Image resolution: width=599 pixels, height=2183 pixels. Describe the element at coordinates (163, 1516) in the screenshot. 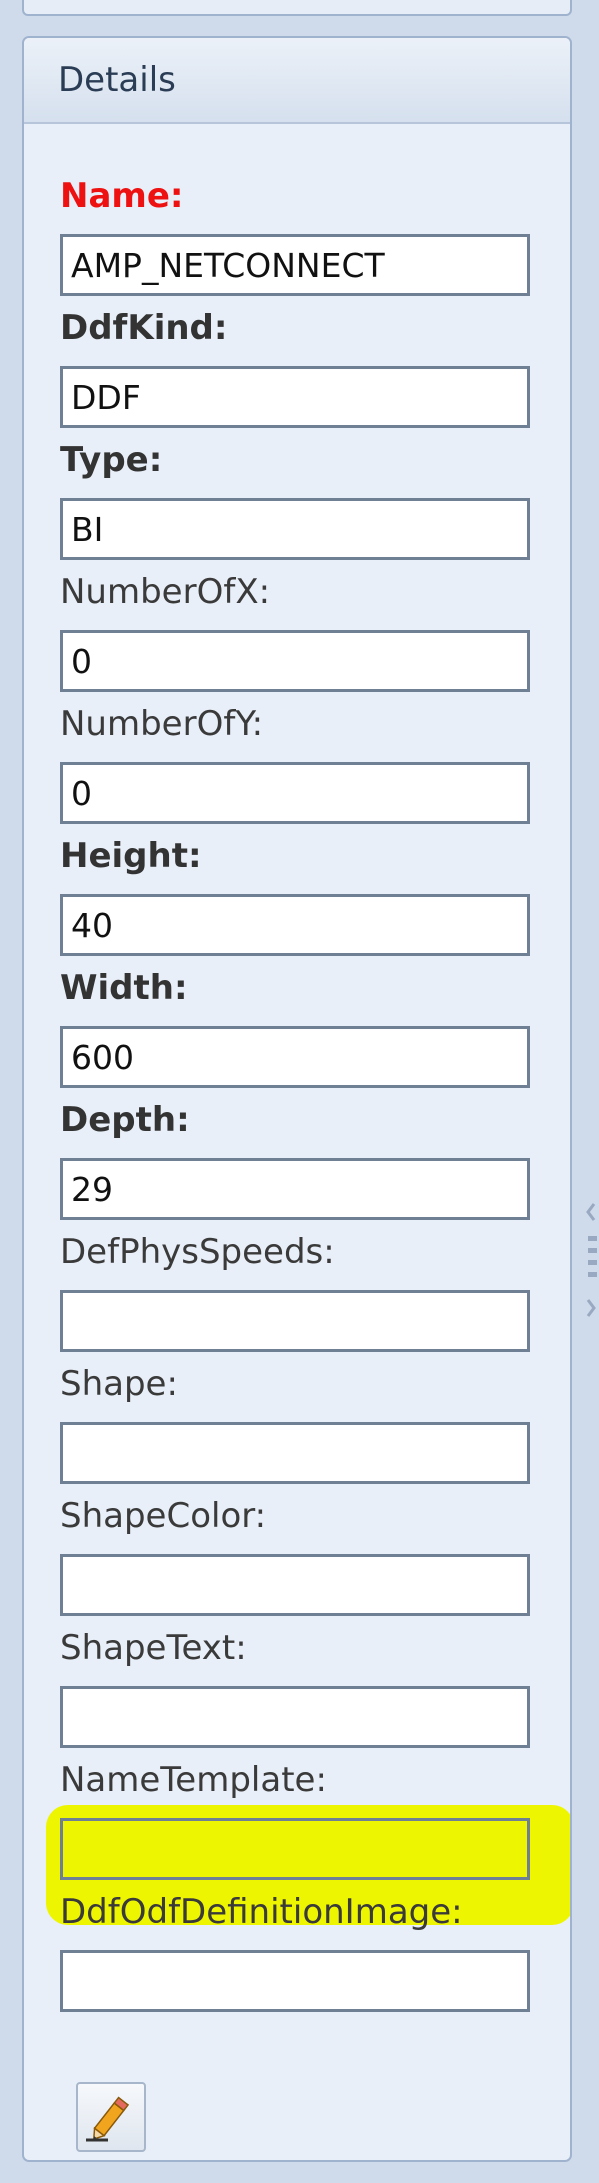

I see `shape-color-label: ShapeColor:` at that location.